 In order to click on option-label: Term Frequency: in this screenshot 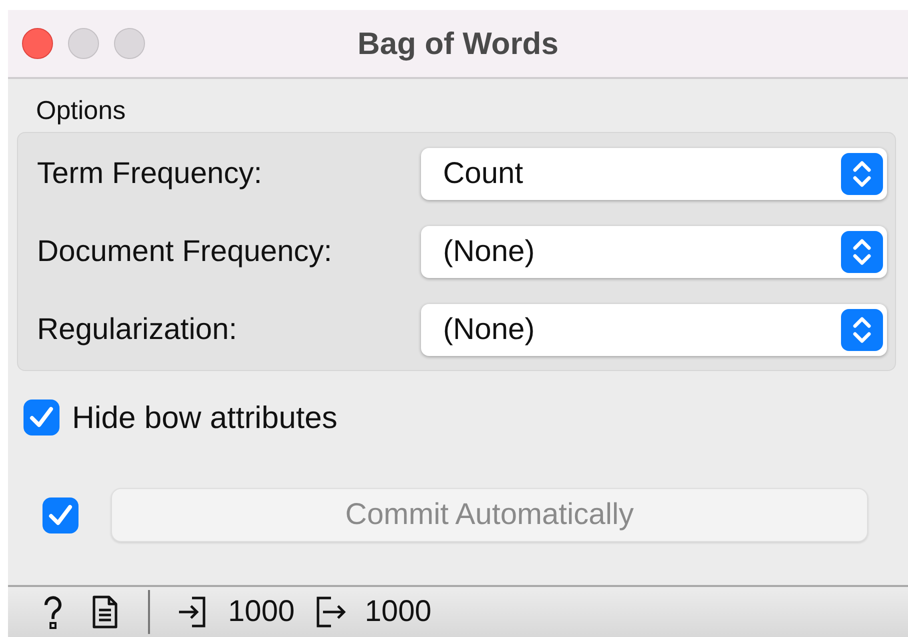, I will do `click(150, 174)`.